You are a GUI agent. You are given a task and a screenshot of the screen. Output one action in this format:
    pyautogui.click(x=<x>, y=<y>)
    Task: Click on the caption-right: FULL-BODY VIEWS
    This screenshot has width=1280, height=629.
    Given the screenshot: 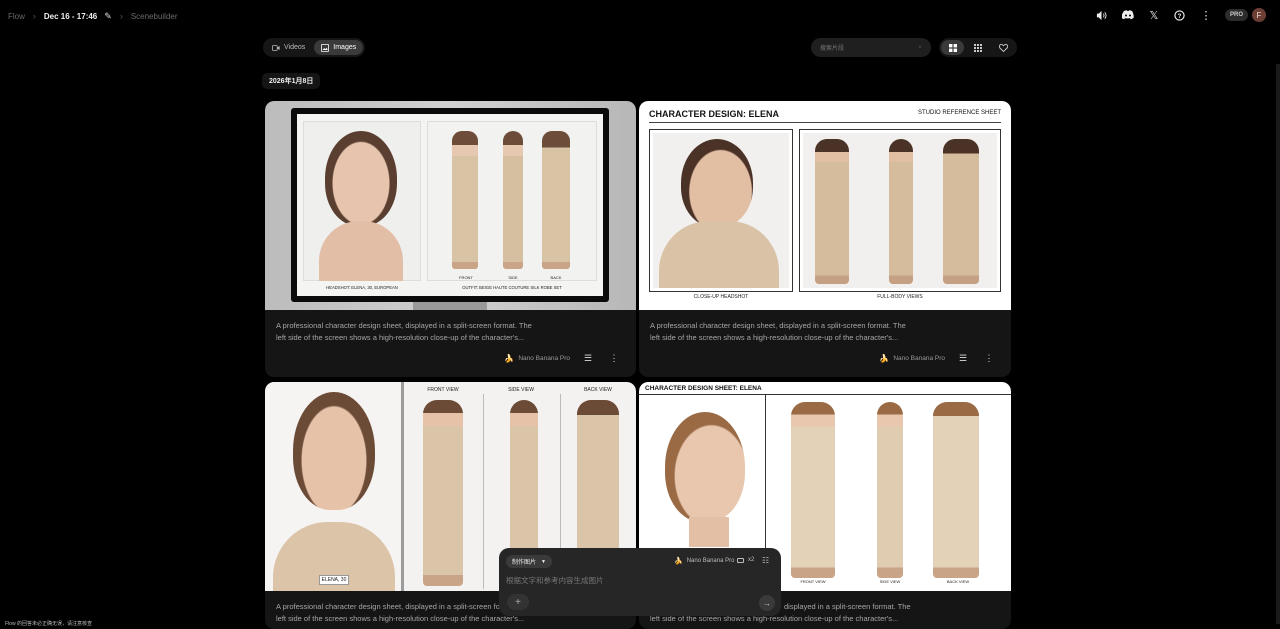 What is the action you would take?
    pyautogui.click(x=900, y=297)
    